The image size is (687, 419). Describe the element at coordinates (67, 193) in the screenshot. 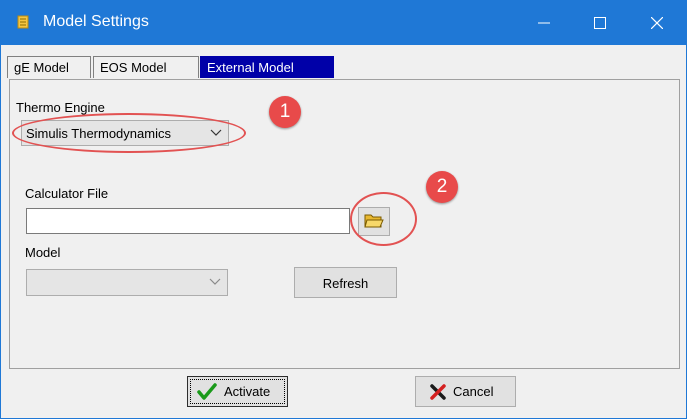

I see `calculator-file-label: Calculator File` at that location.